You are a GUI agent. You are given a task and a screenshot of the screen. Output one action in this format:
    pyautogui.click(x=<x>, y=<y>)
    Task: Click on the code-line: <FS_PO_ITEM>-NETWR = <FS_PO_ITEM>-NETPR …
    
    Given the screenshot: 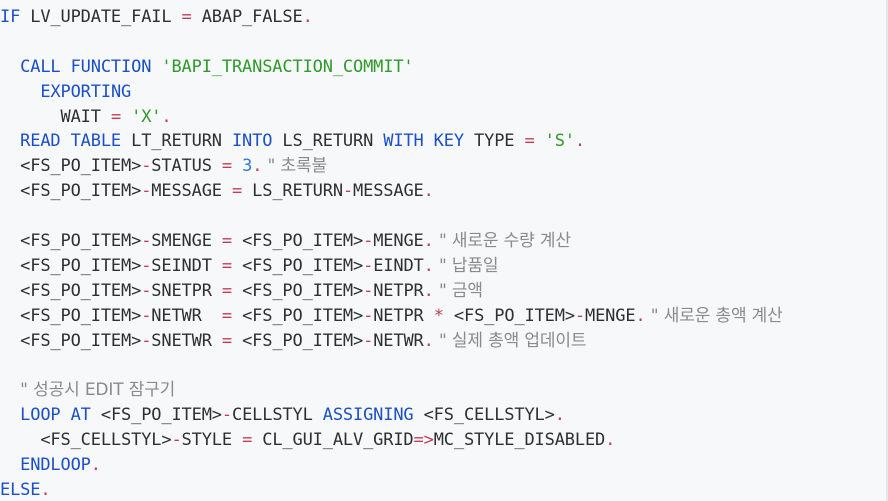 What is the action you would take?
    pyautogui.click(x=444, y=316)
    